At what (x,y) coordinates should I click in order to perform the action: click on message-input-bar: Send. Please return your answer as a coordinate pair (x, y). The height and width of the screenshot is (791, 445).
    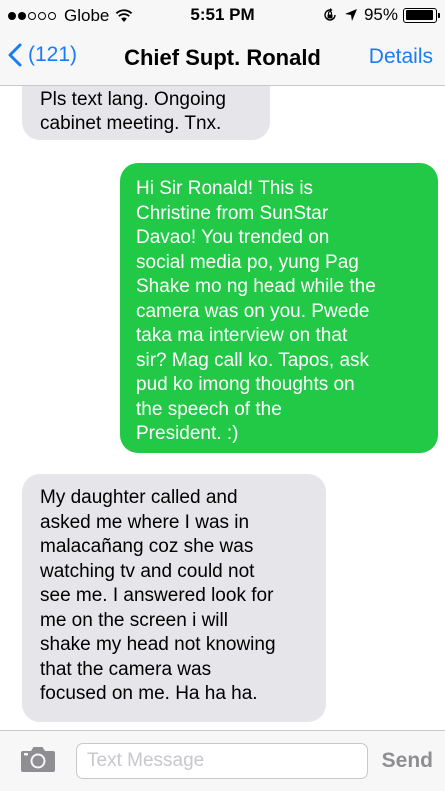
    Looking at the image, I should click on (222, 760).